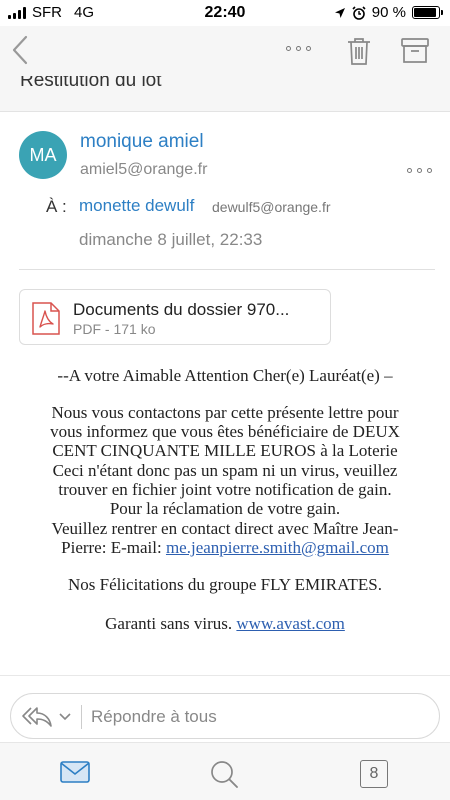 The image size is (450, 800). Describe the element at coordinates (154, 717) in the screenshot. I see `reply-all-input: Répondre à tous` at that location.